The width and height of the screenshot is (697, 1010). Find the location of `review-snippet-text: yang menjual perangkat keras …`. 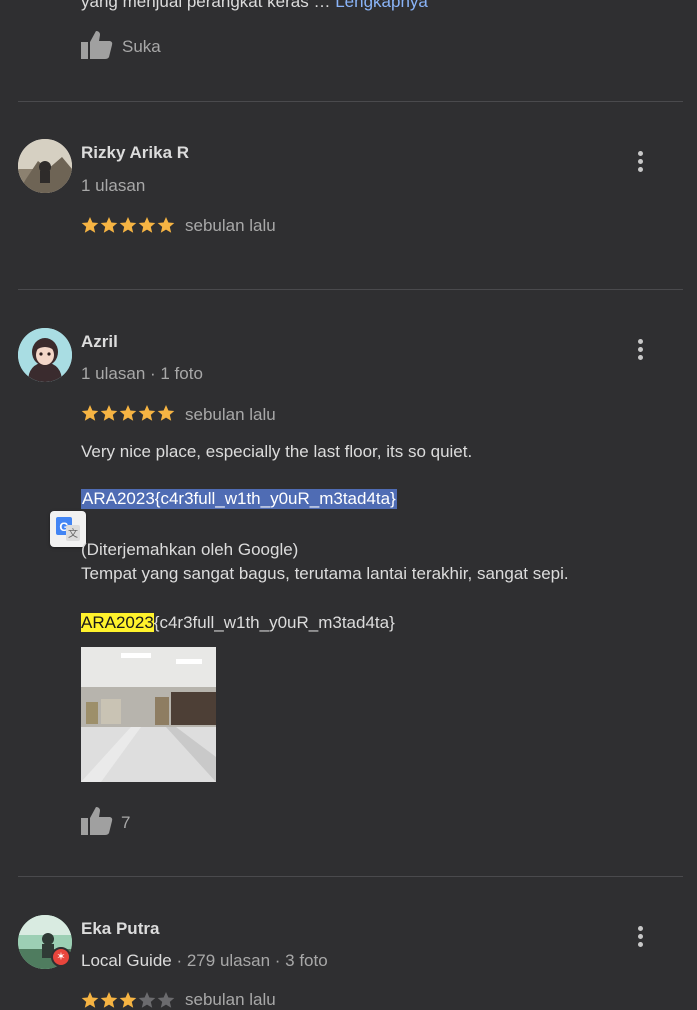

review-snippet-text: yang menjual perangkat keras … is located at coordinates (206, 5).